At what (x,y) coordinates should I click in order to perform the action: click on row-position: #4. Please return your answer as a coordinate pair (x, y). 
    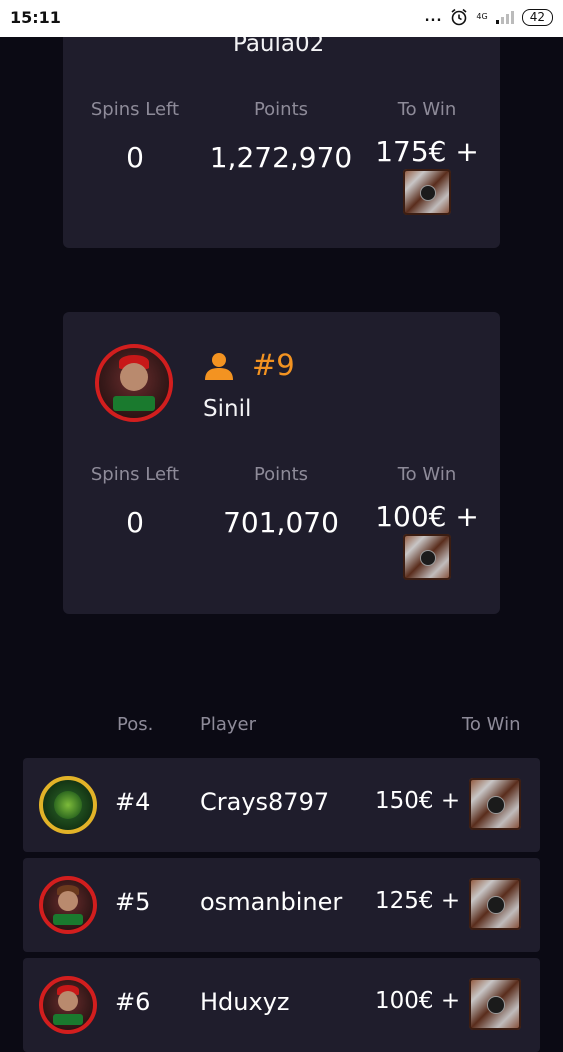
    Looking at the image, I should click on (133, 802).